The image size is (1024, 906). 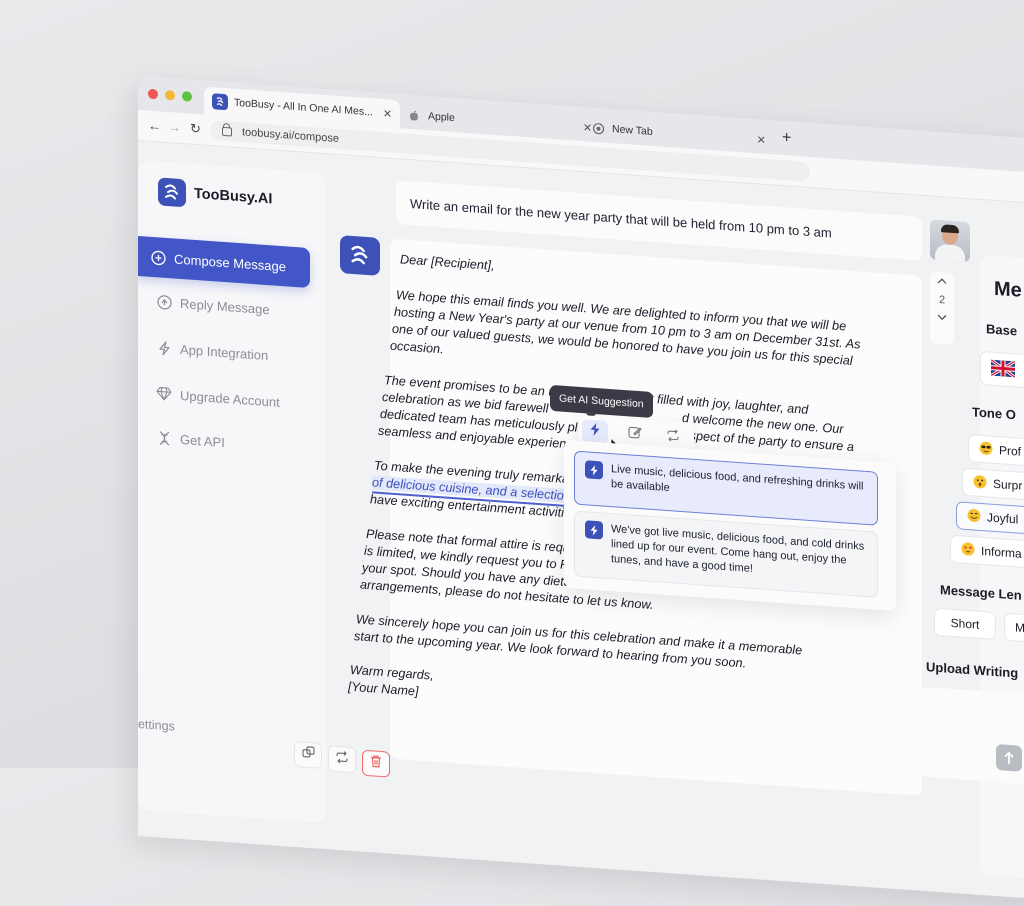 I want to click on tone-label: Informa, so click(x=1001, y=552).